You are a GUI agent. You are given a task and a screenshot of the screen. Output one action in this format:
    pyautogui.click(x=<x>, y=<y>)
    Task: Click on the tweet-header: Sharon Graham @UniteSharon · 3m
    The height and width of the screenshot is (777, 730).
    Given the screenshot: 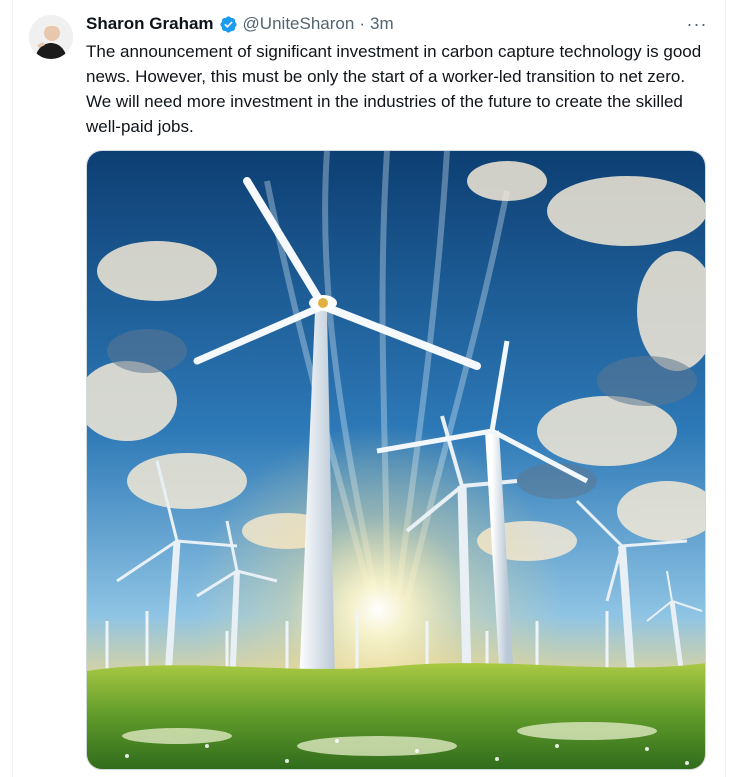 What is the action you would take?
    pyautogui.click(x=240, y=24)
    